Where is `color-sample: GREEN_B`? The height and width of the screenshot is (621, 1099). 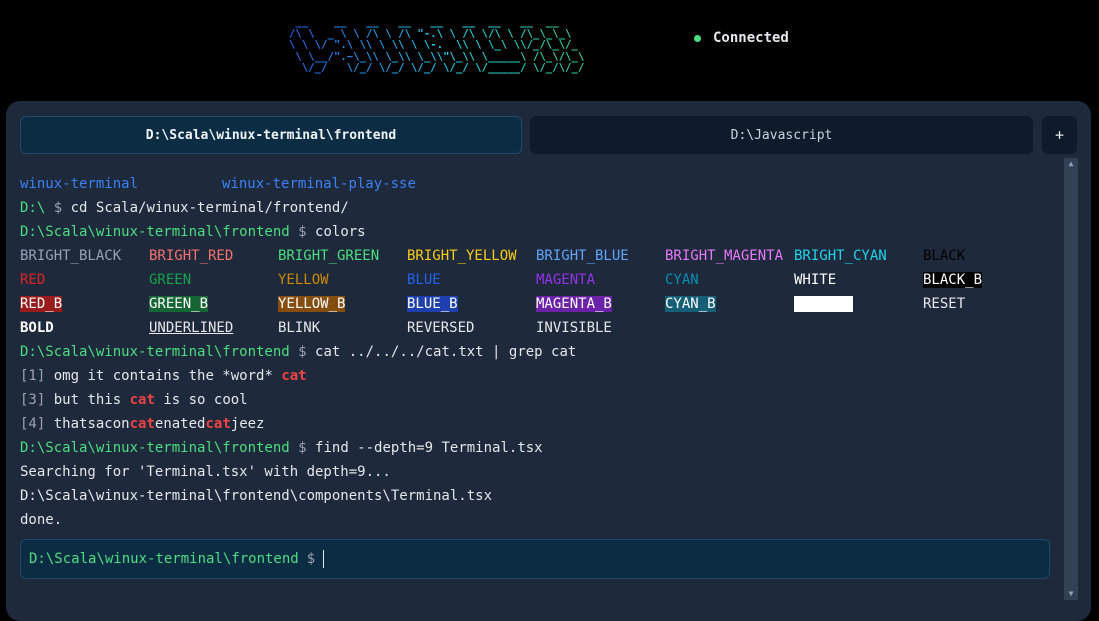
color-sample: GREEN_B is located at coordinates (179, 304).